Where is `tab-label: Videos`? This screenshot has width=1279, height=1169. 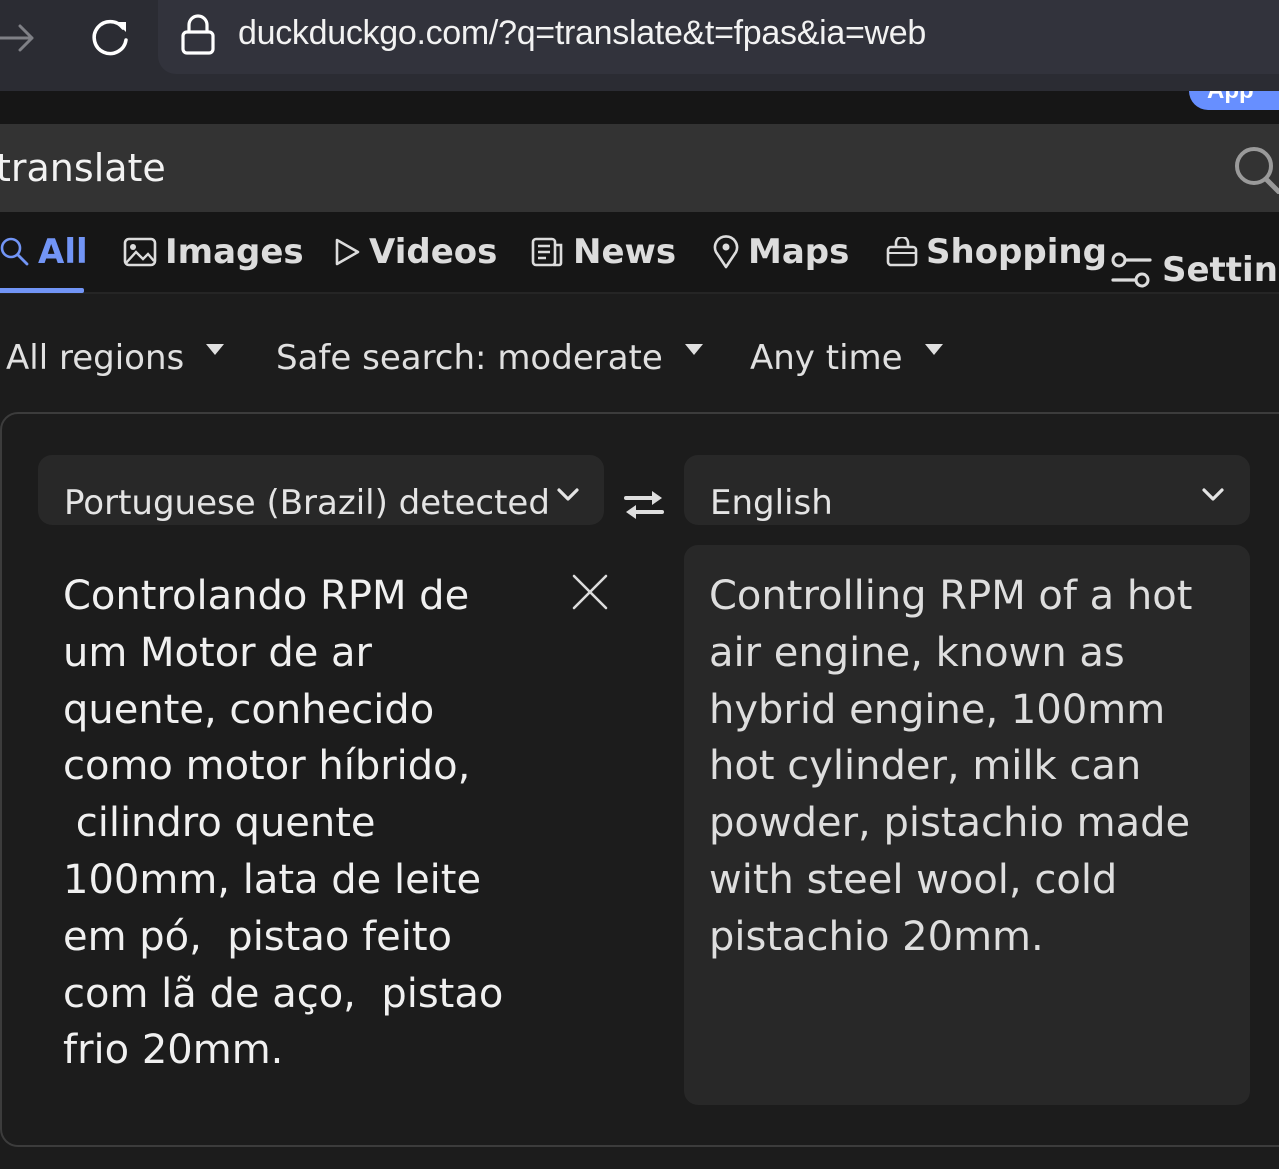 tab-label: Videos is located at coordinates (433, 252).